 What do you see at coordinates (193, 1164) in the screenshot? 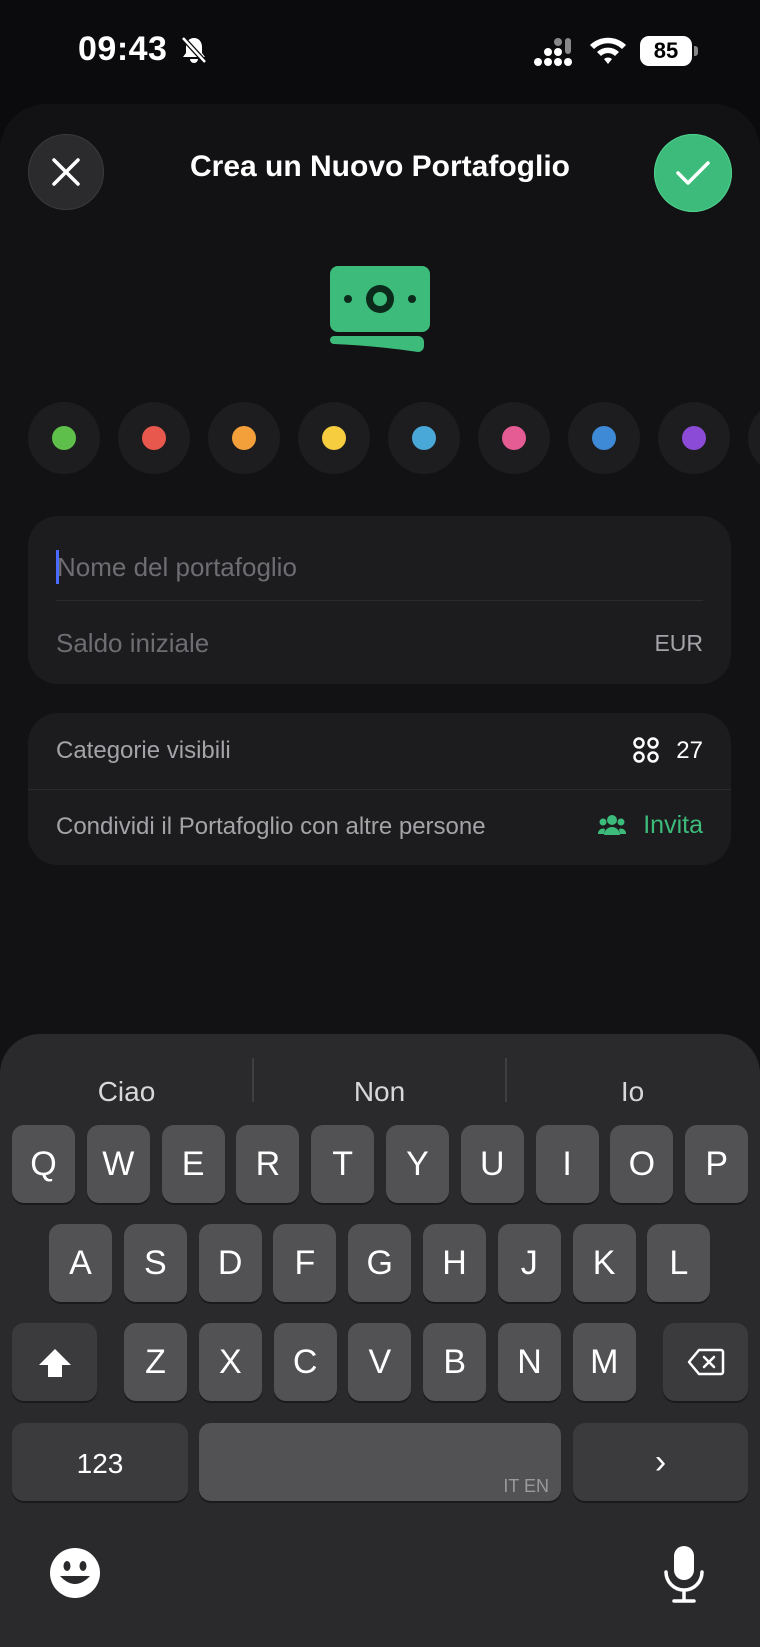
I see `key-e: E` at bounding box center [193, 1164].